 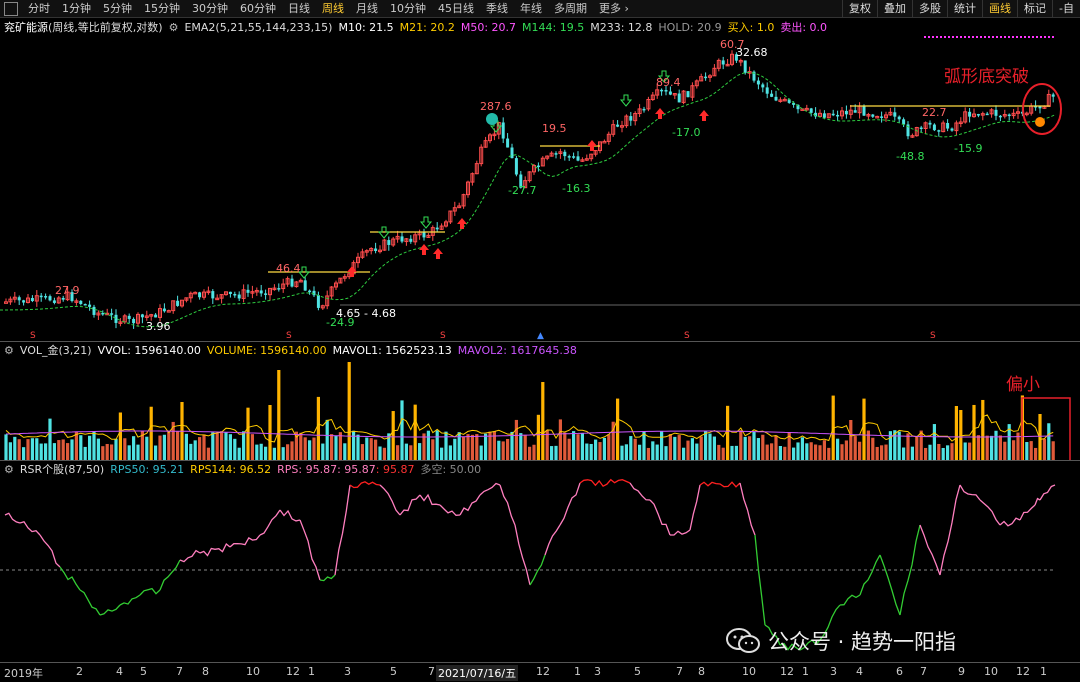 I want to click on tab-5min: 5分钟, so click(x=117, y=9).